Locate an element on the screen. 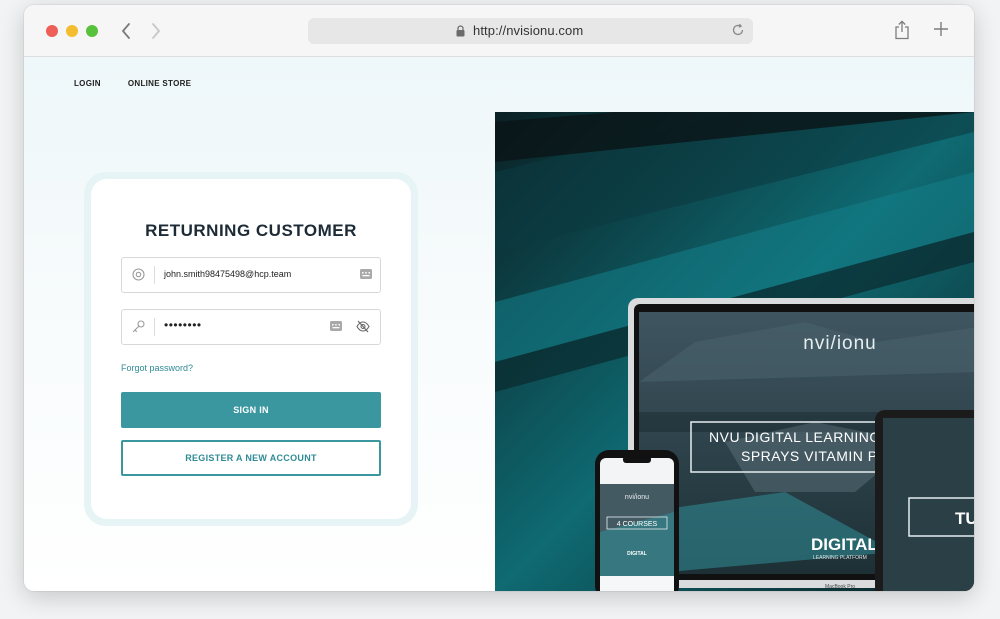 The height and width of the screenshot is (619, 1000). register-account-button: REGISTER A NEW ACCOUNT is located at coordinates (251, 458).